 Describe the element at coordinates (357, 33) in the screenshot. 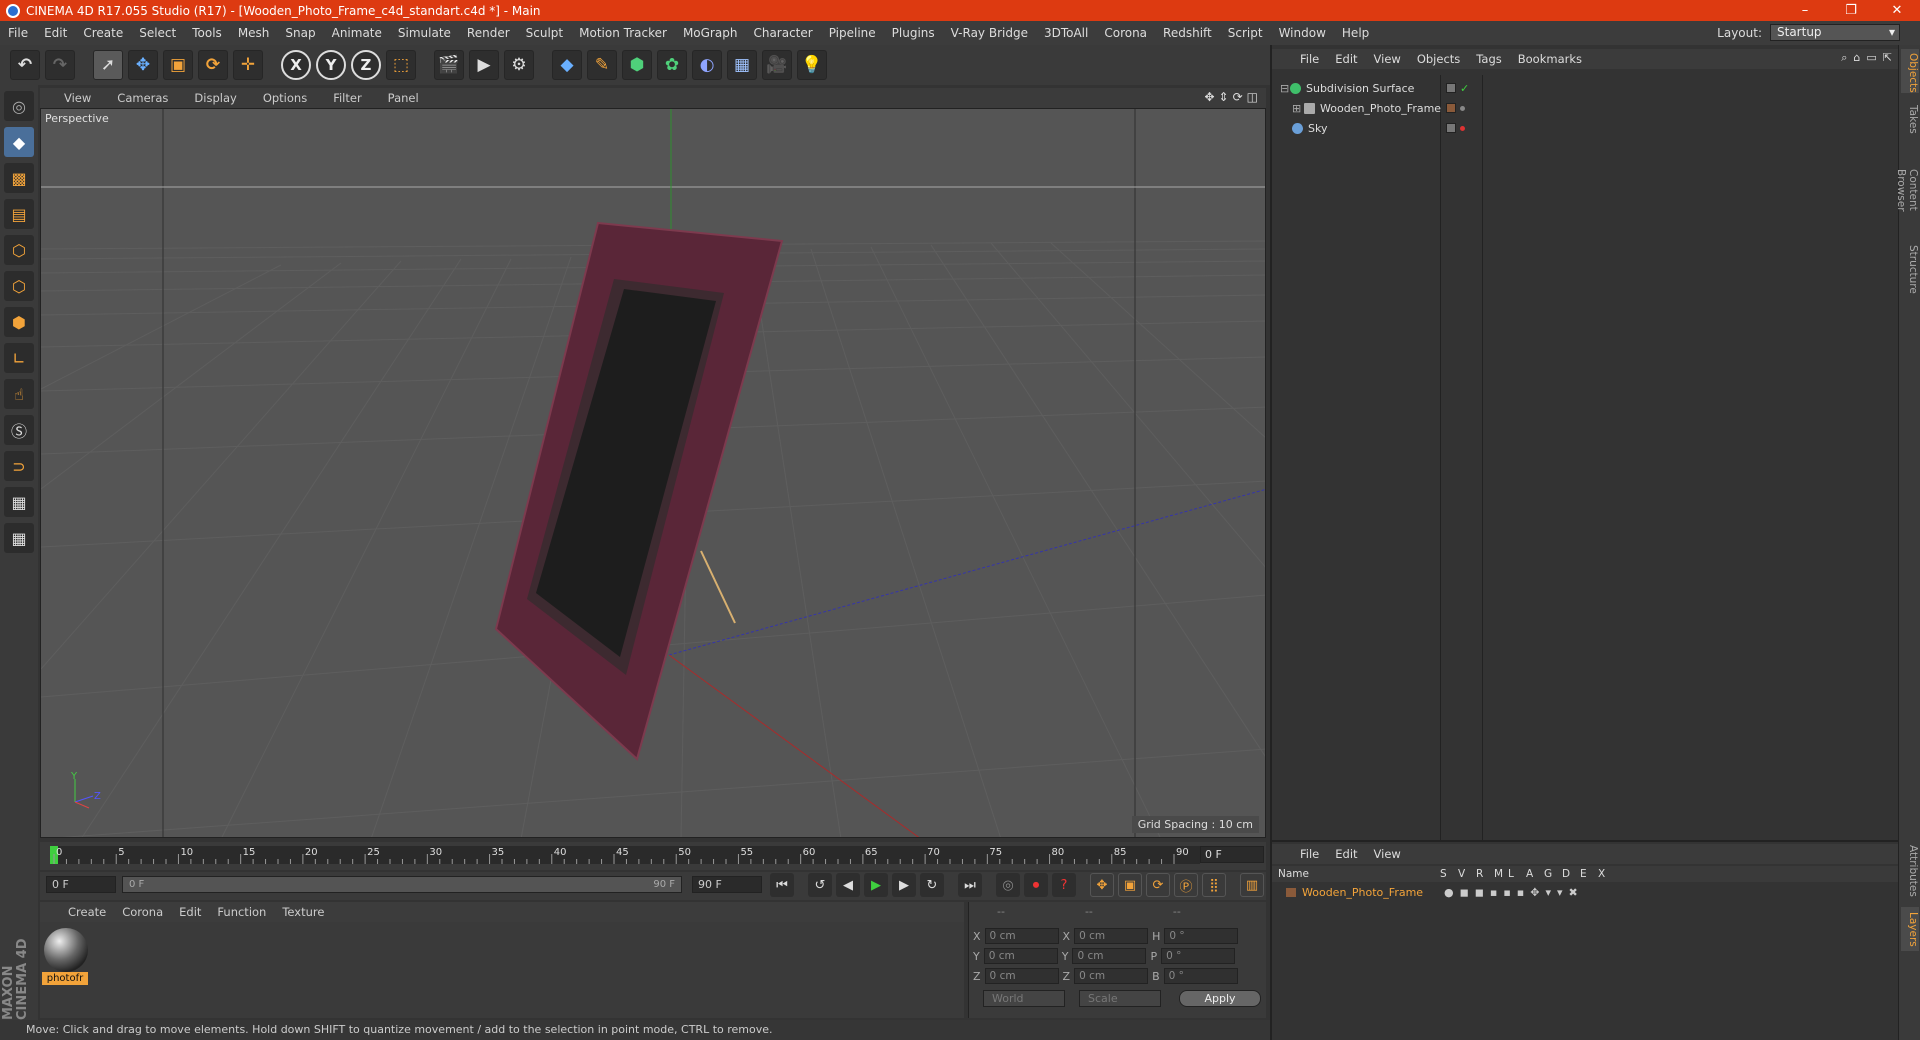

I see `menu-animate: Animate` at that location.